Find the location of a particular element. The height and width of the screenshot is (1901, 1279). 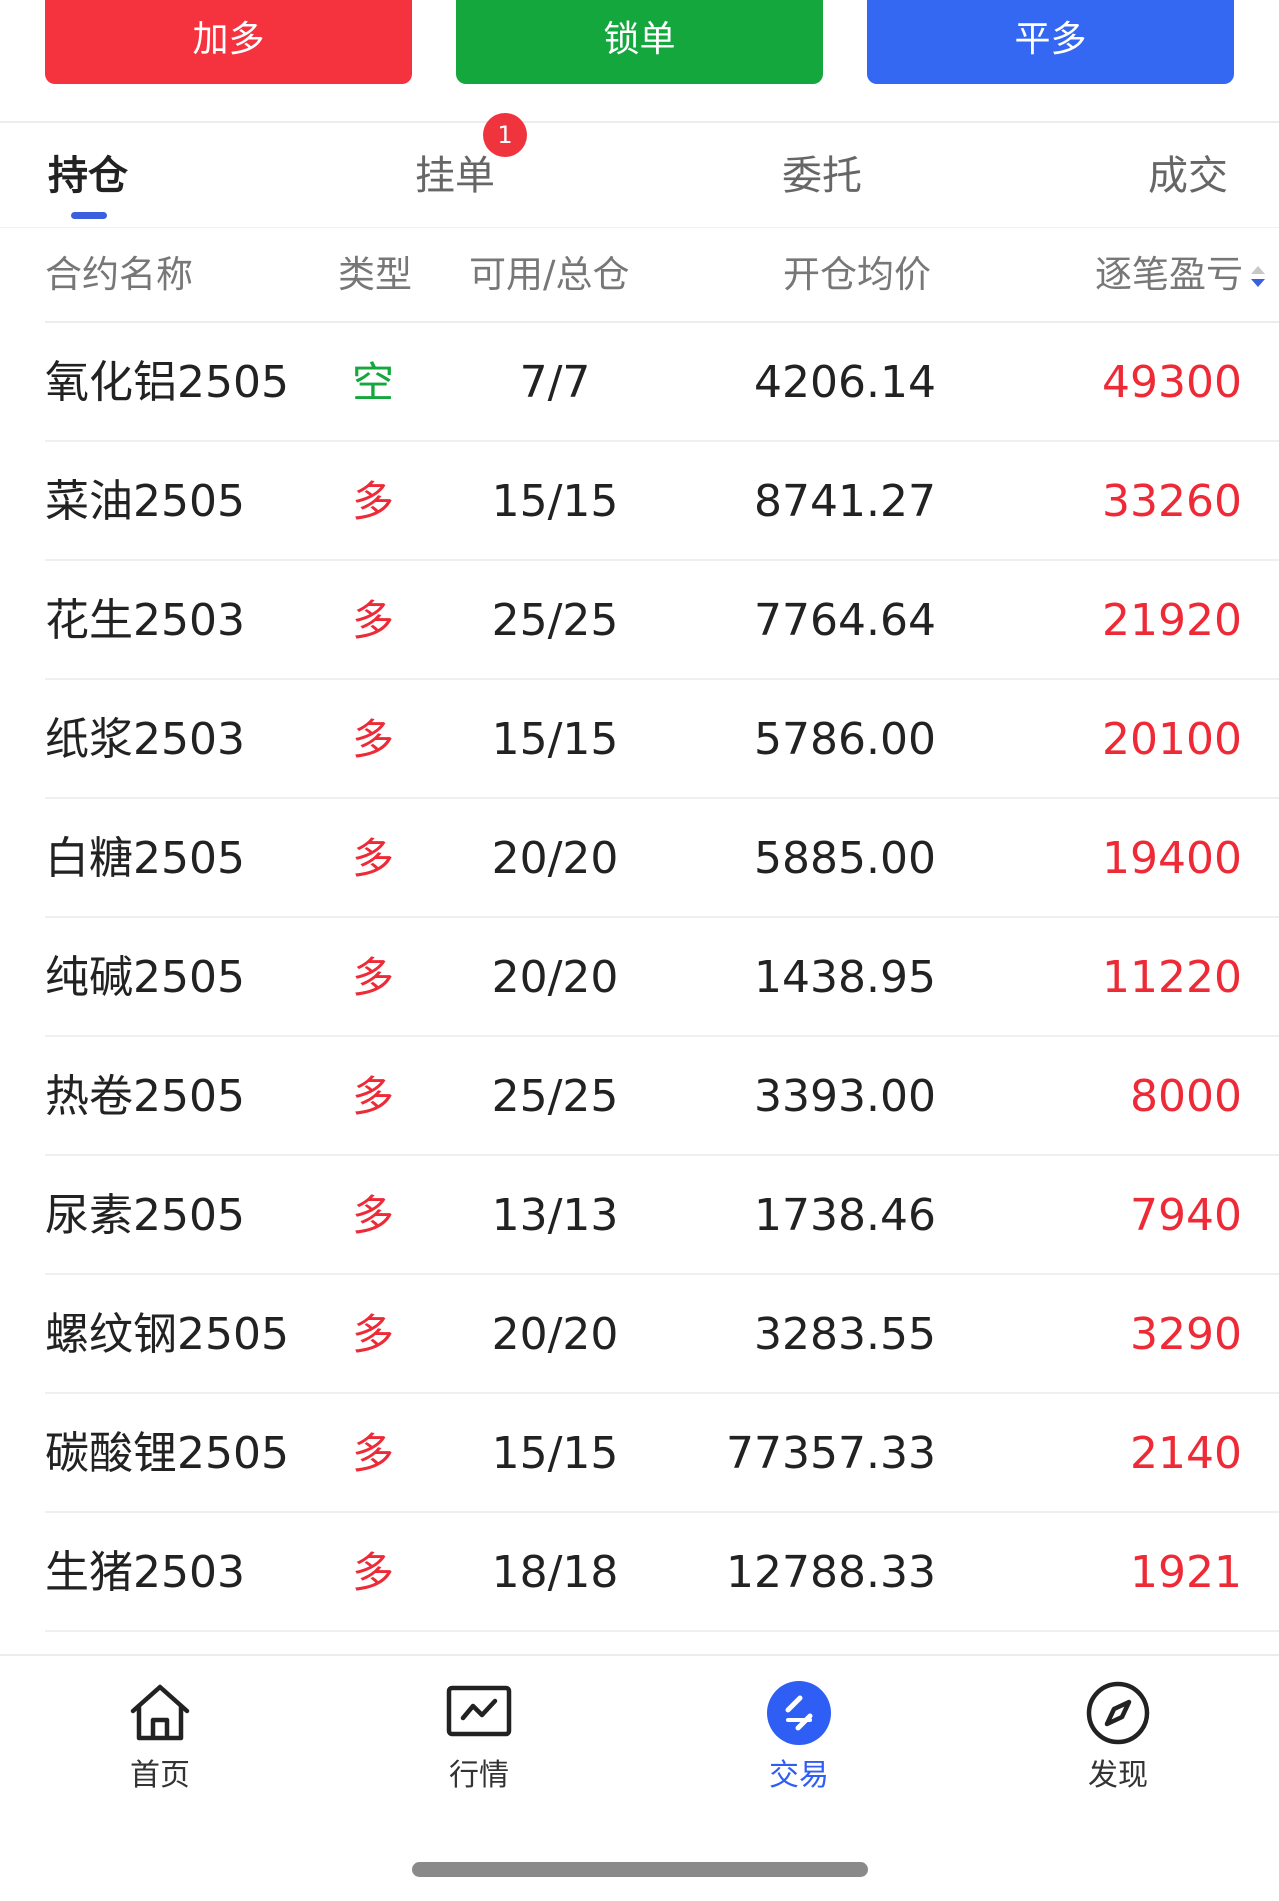

trade-pnl: 1921 is located at coordinates (1186, 1572).